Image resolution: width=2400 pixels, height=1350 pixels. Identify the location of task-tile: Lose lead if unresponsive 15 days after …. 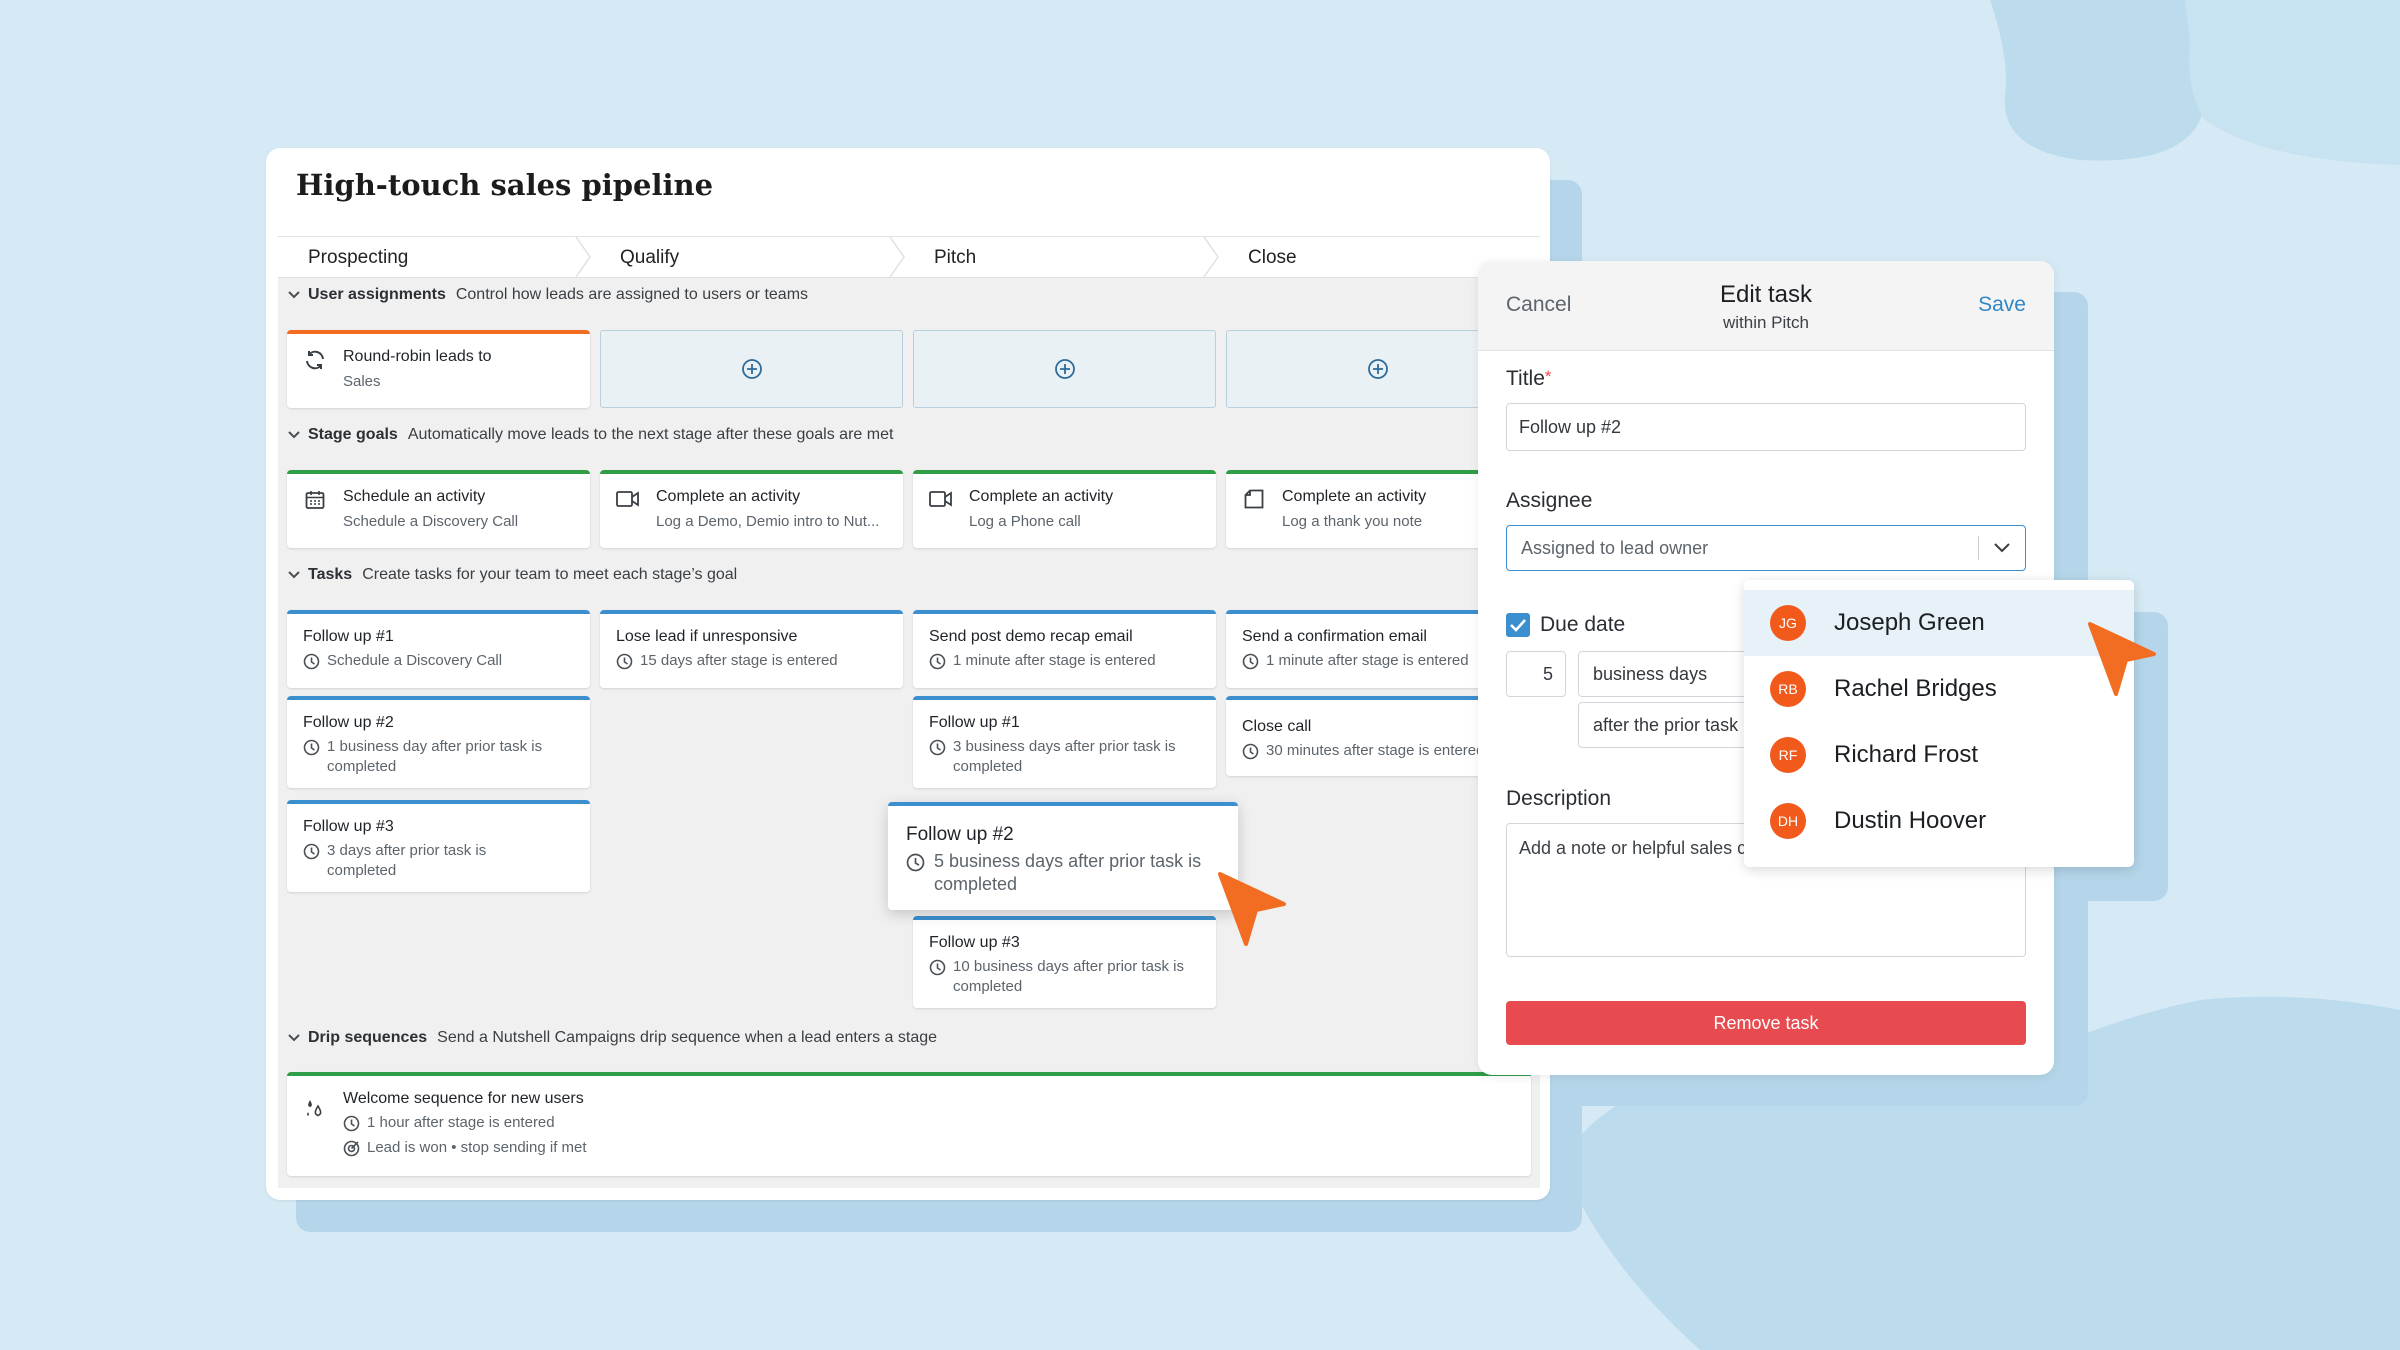
(751, 649).